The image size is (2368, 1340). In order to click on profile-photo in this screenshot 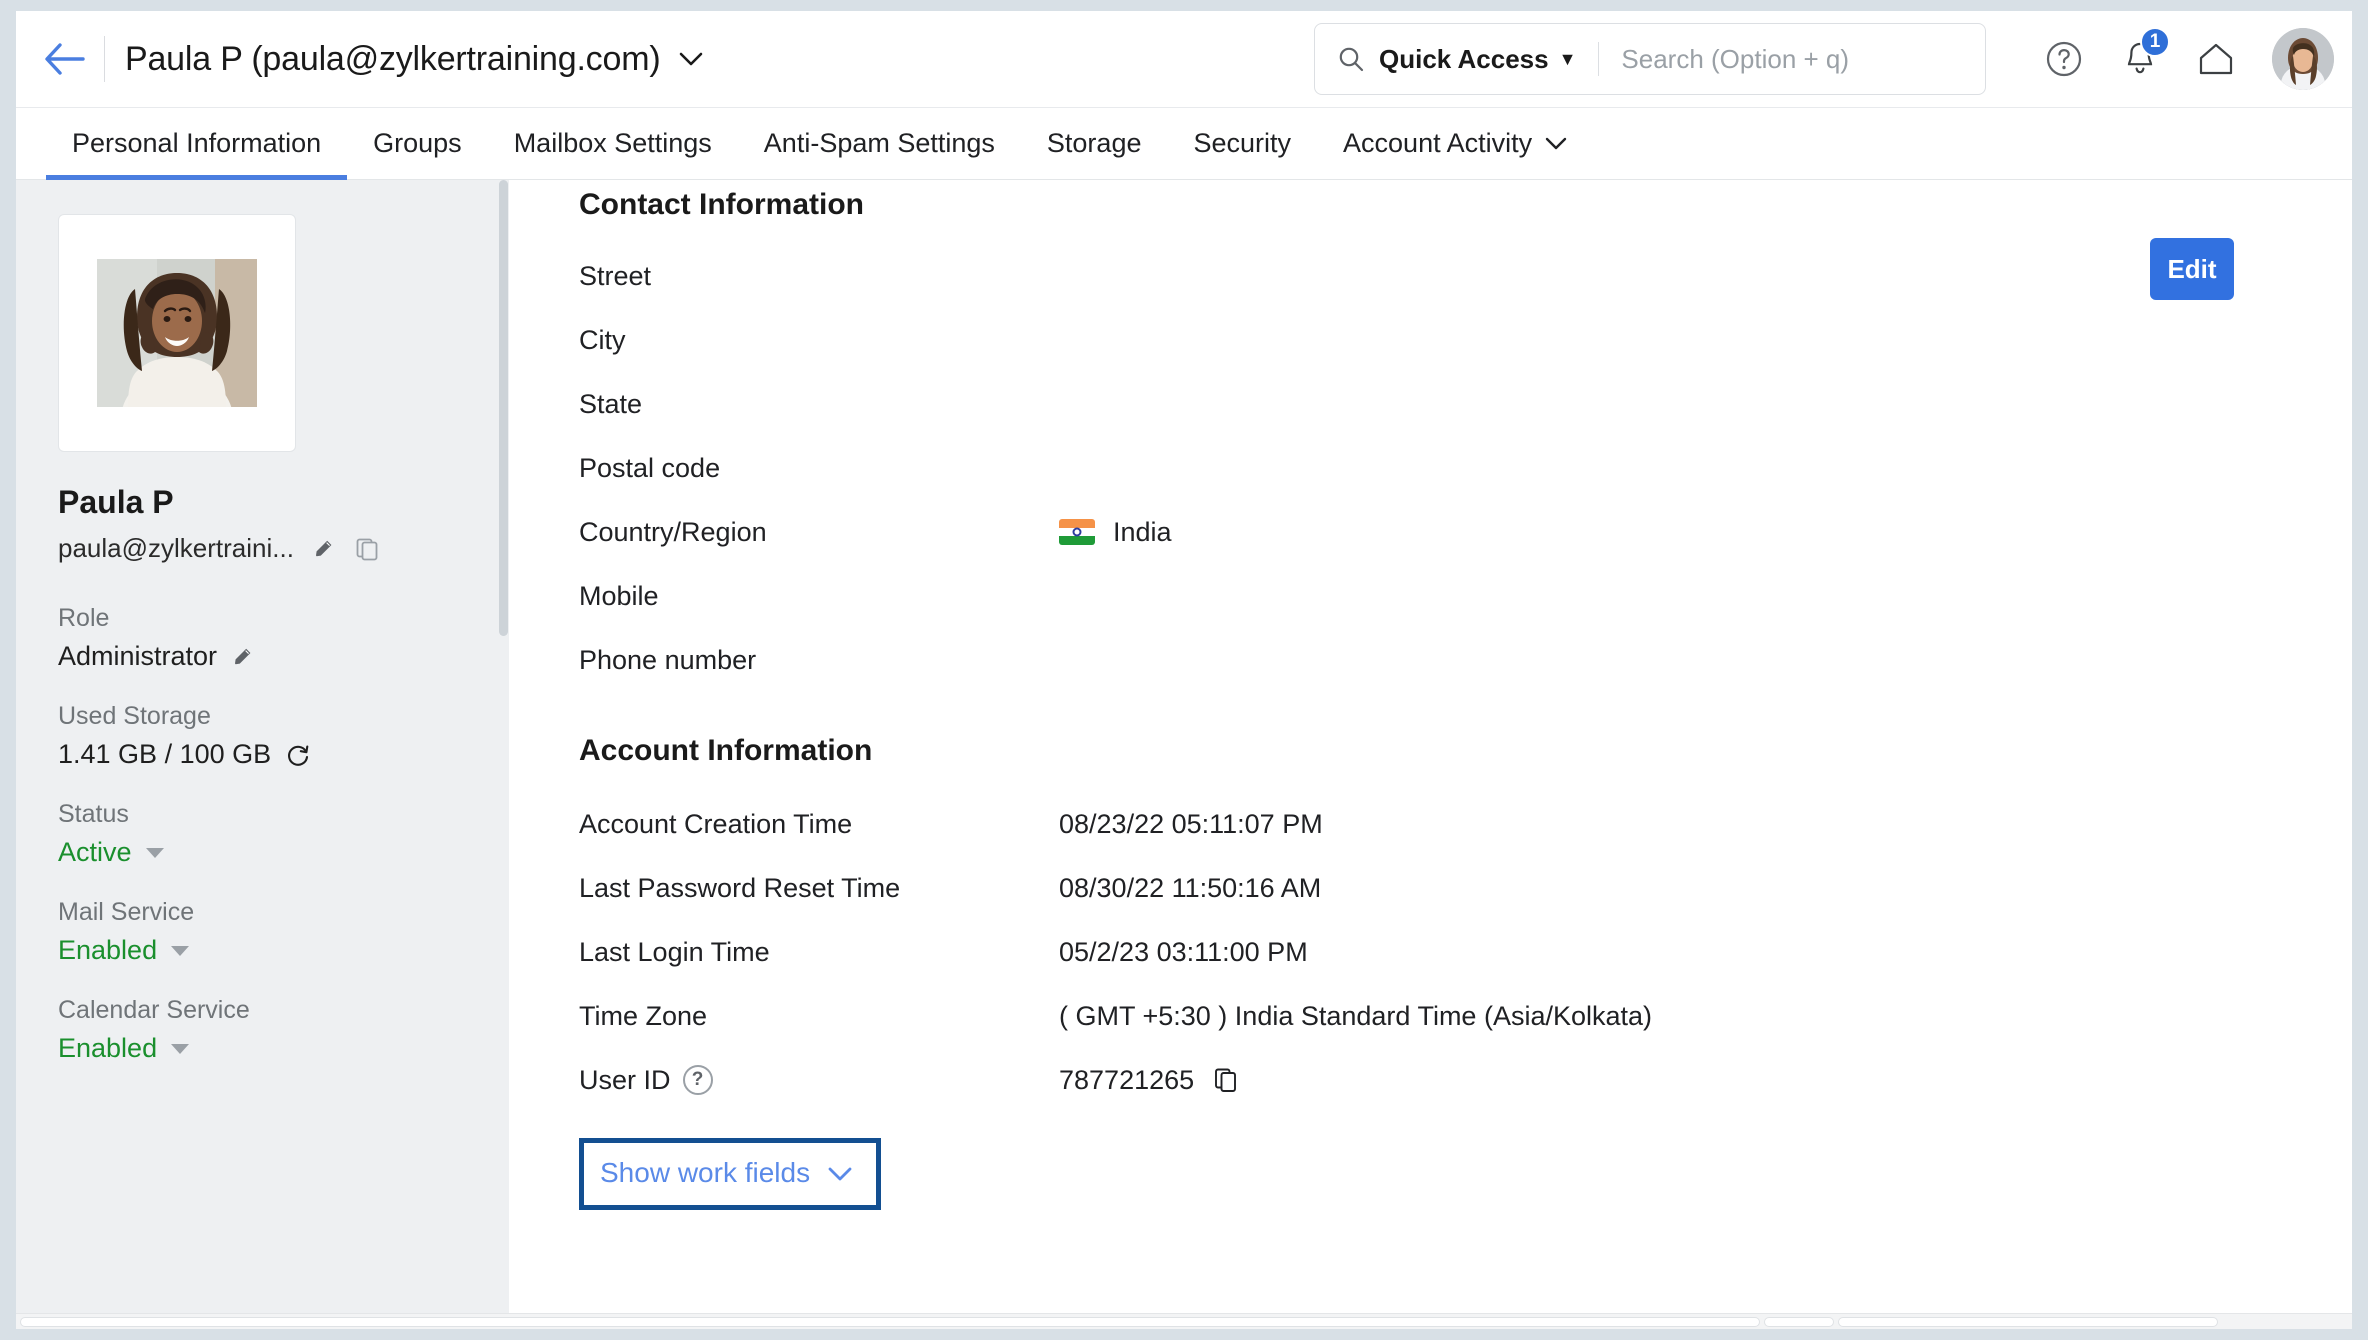, I will do `click(177, 333)`.